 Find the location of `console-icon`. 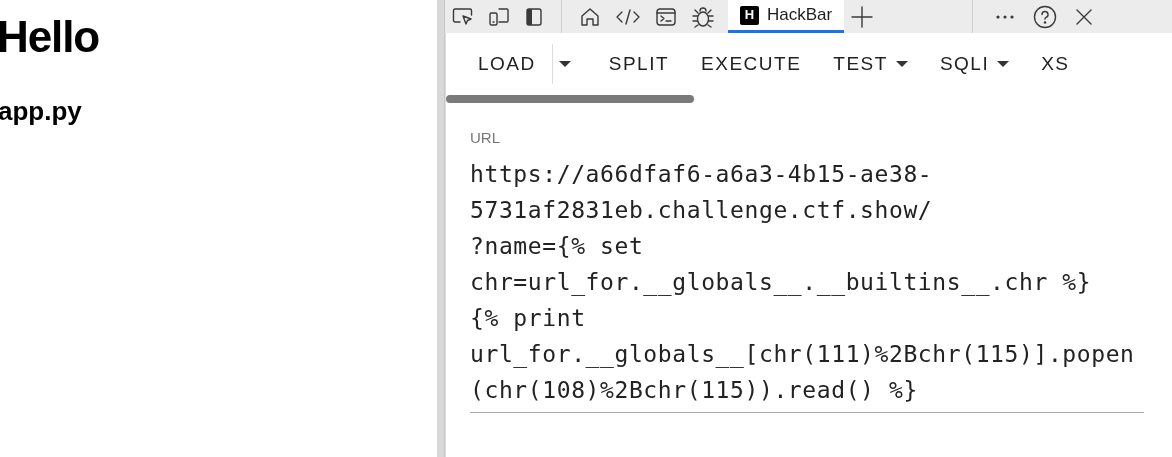

console-icon is located at coordinates (666, 16).